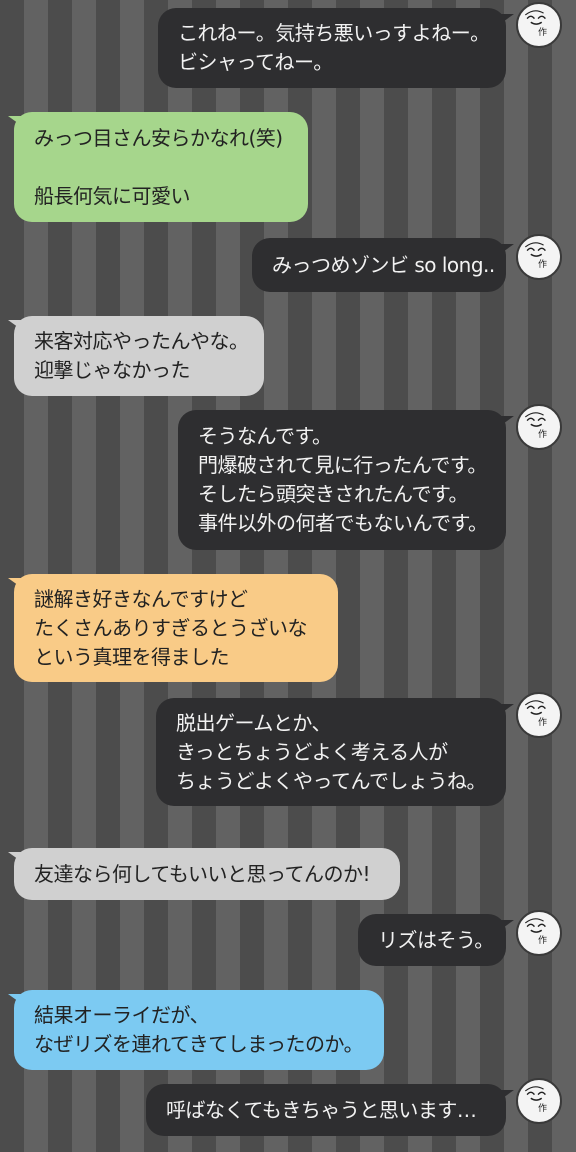  Describe the element at coordinates (132, 656) in the screenshot. I see `message-line: という真理を得ました` at that location.